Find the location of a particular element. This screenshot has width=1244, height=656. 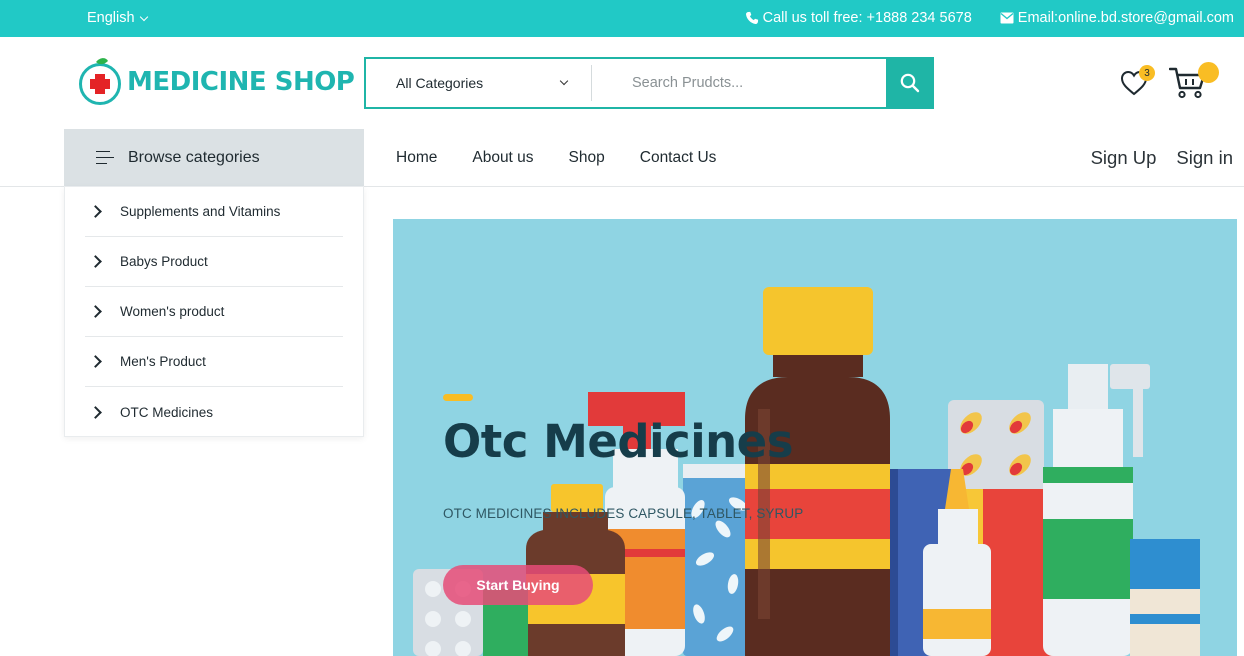

category-label: Babys Product is located at coordinates (164, 261).